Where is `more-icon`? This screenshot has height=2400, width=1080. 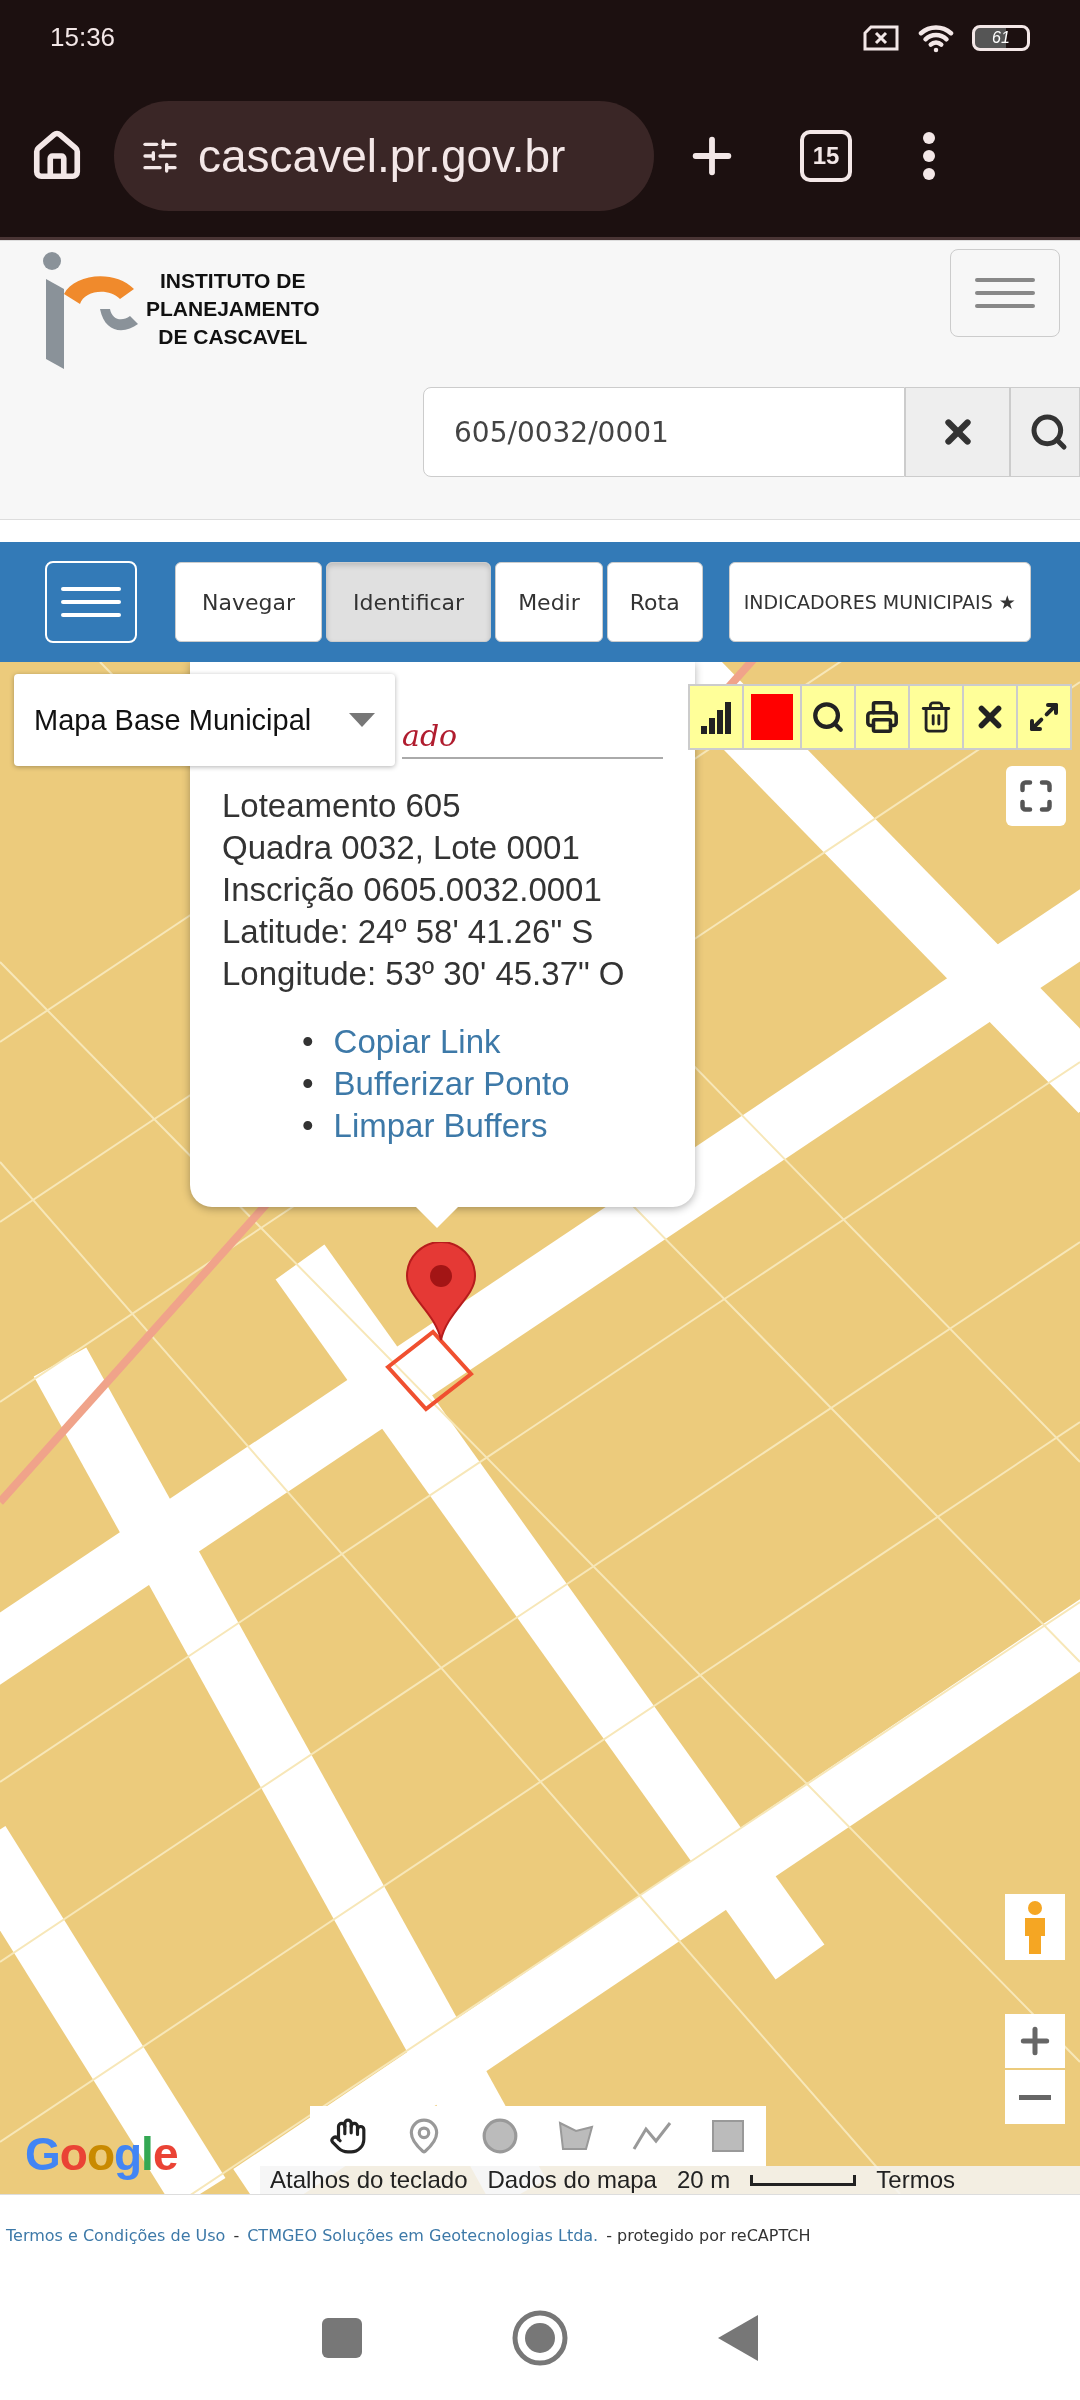
more-icon is located at coordinates (929, 156).